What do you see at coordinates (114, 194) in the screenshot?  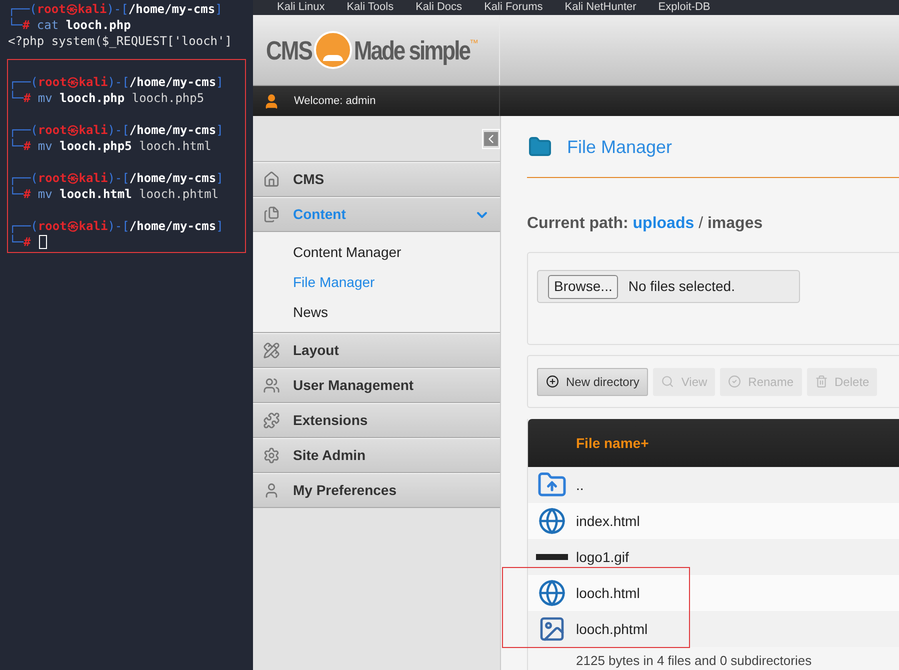 I see `terminal-line: └─# mv looch.html looch.phtml` at bounding box center [114, 194].